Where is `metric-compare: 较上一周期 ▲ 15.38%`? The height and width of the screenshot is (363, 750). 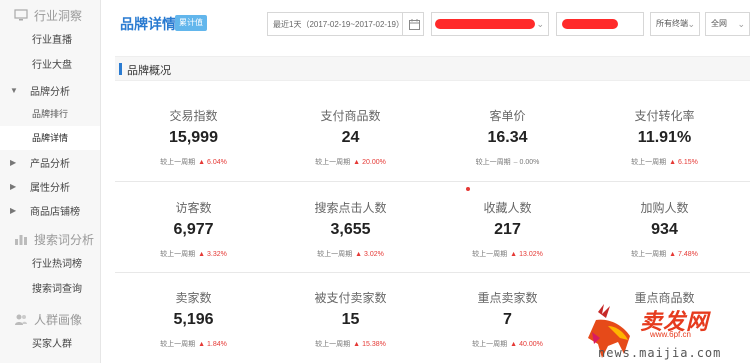 metric-compare: 较上一周期 ▲ 15.38% is located at coordinates (350, 344).